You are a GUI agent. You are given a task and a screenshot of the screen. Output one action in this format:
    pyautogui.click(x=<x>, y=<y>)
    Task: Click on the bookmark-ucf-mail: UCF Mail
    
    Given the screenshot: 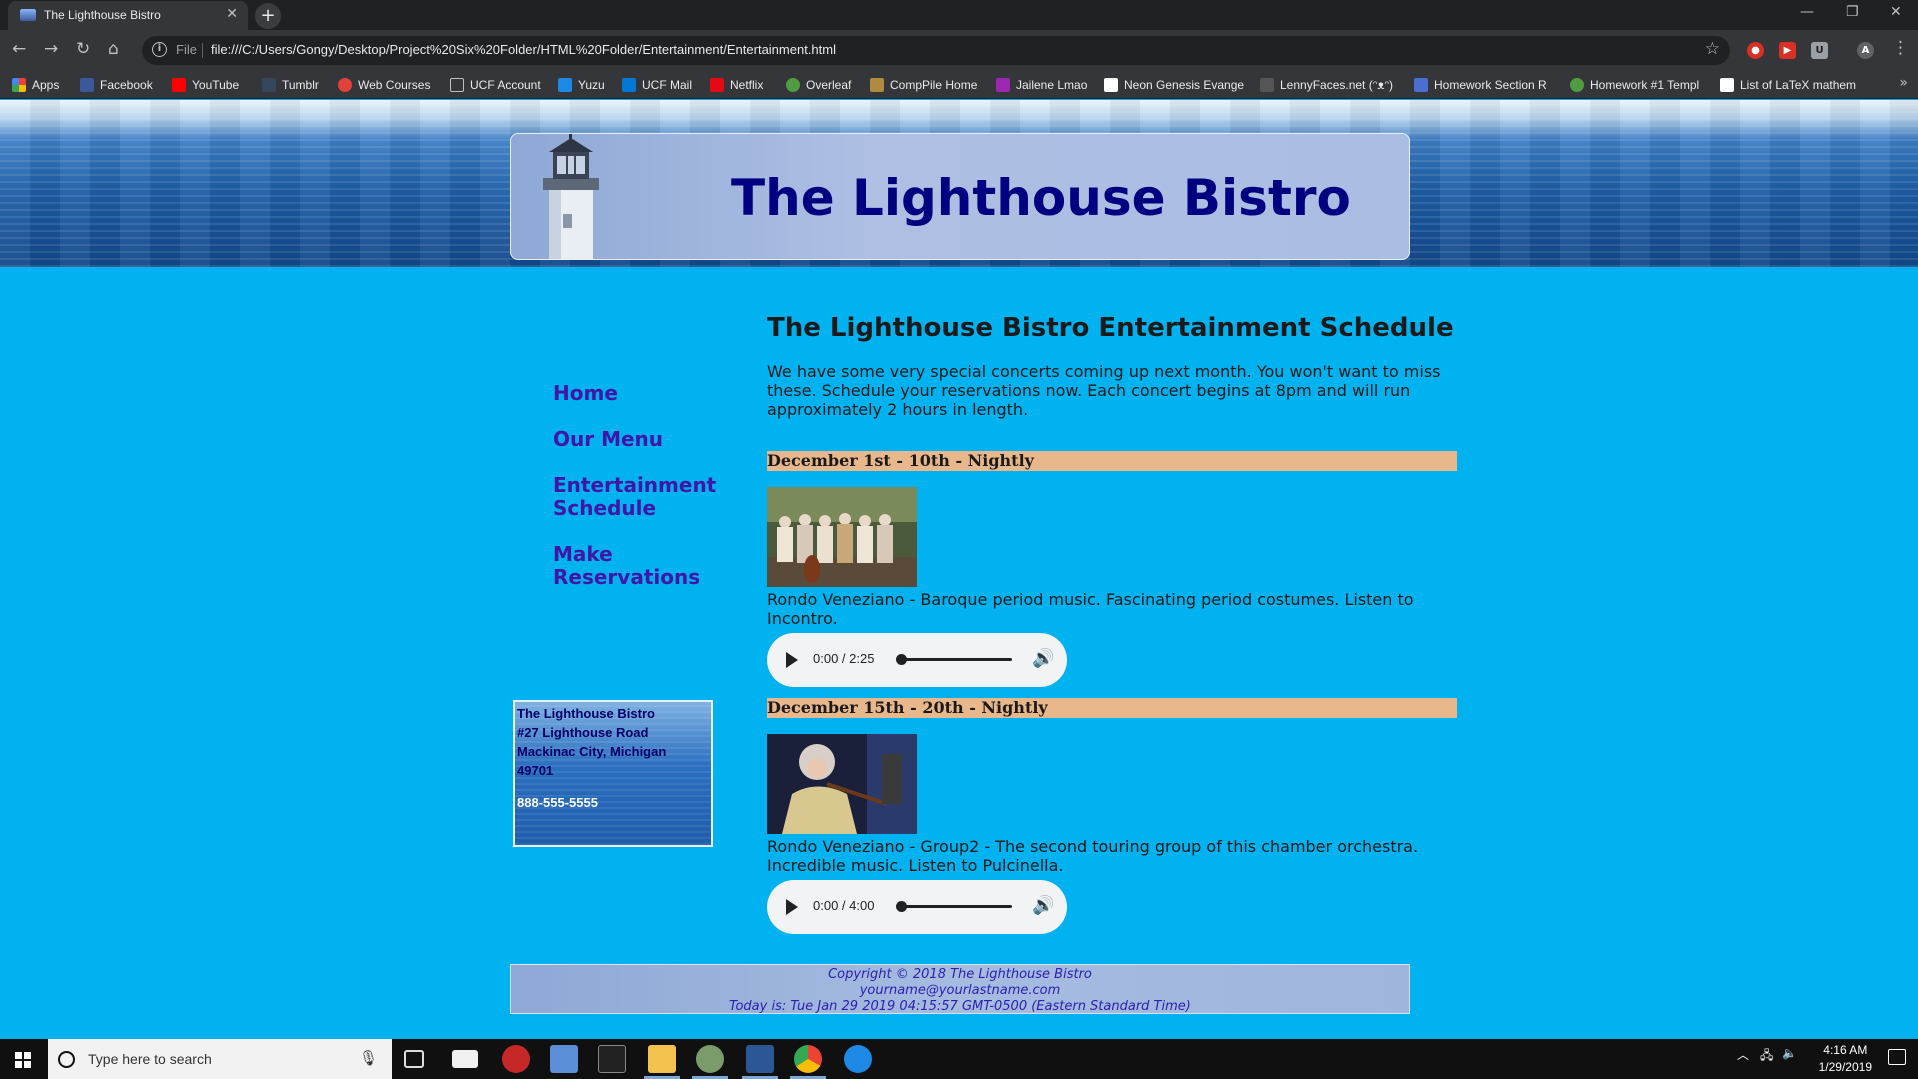 What is the action you would take?
    pyautogui.click(x=657, y=85)
    